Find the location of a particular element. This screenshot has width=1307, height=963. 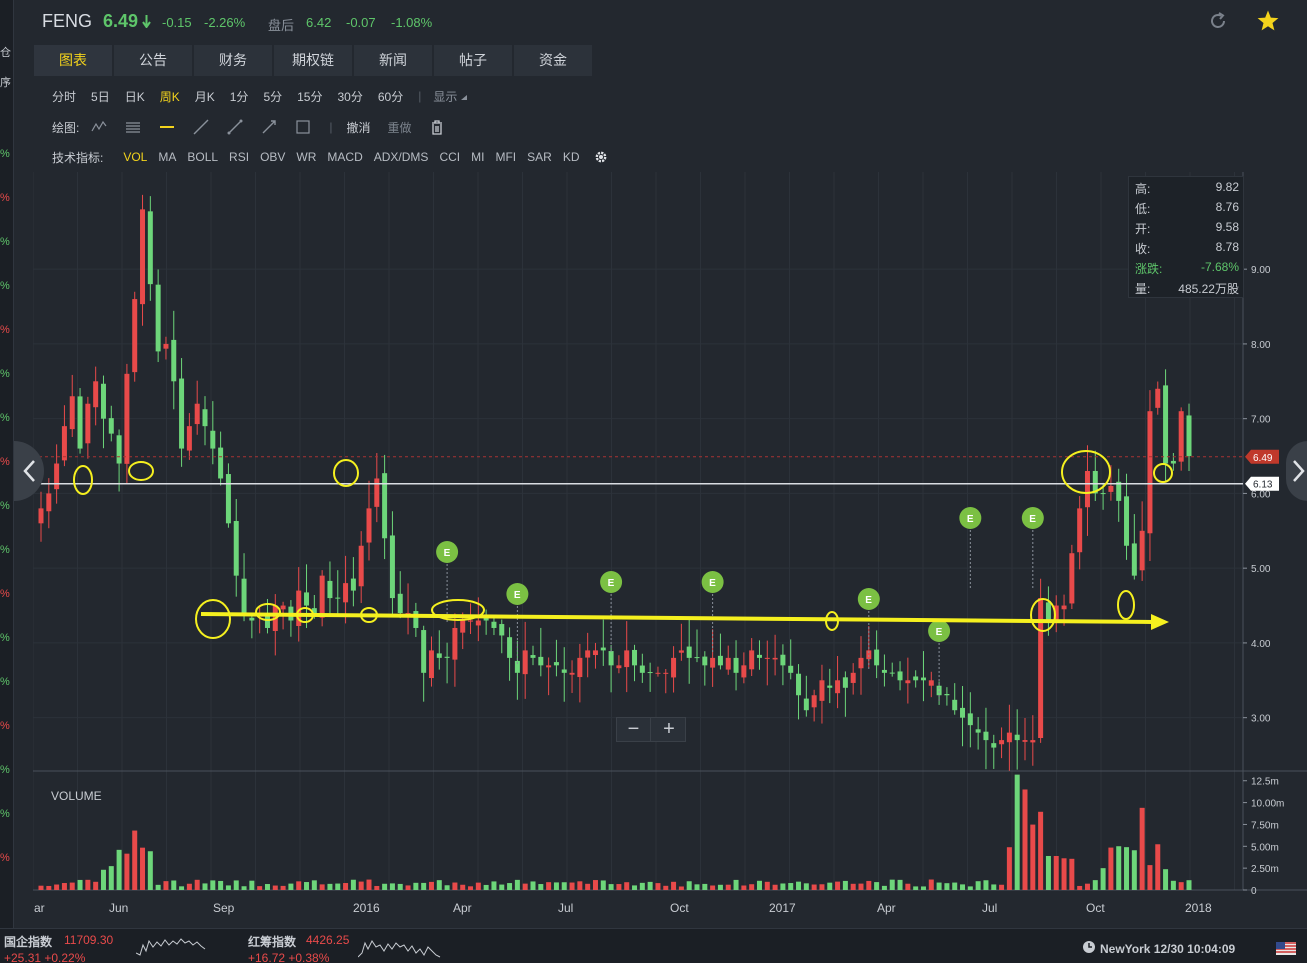

trash-icon is located at coordinates (437, 127).